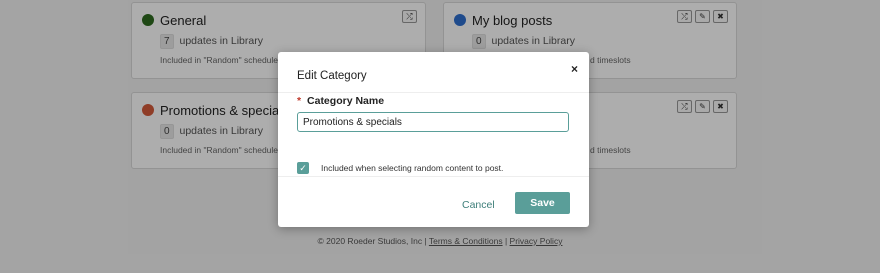 The image size is (880, 273). Describe the element at coordinates (303, 168) in the screenshot. I see `random-content-checkbox: ✓` at that location.